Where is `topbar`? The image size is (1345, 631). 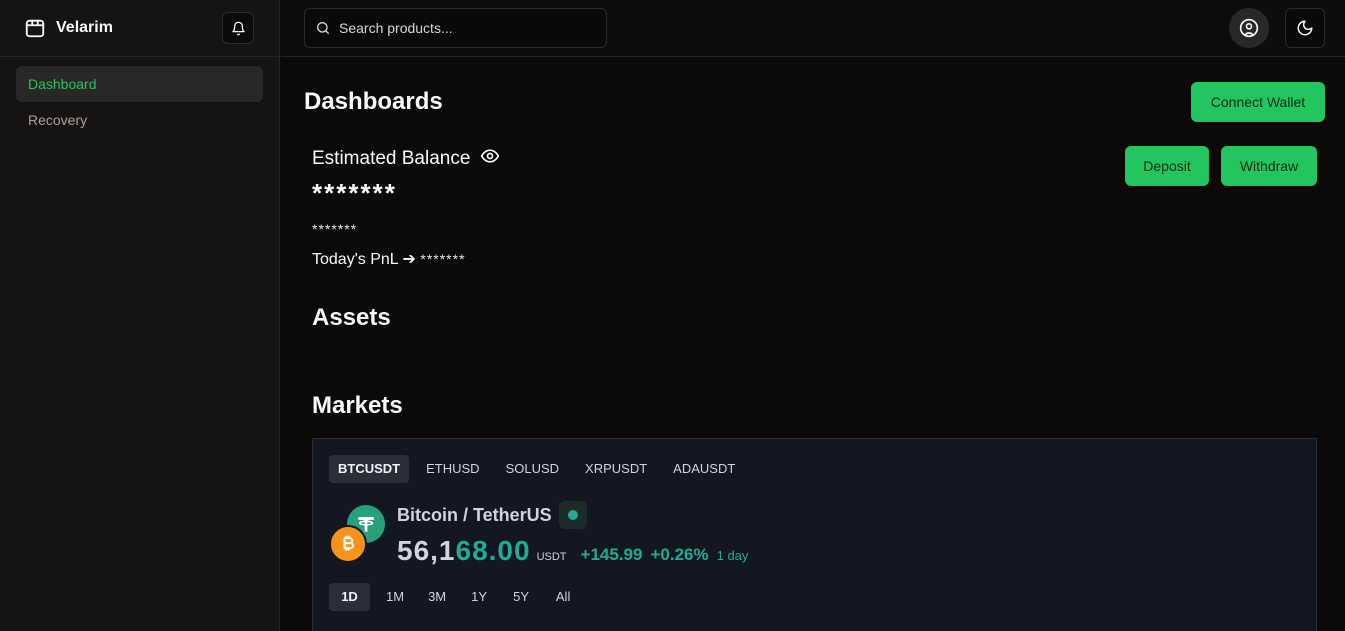 topbar is located at coordinates (813, 28).